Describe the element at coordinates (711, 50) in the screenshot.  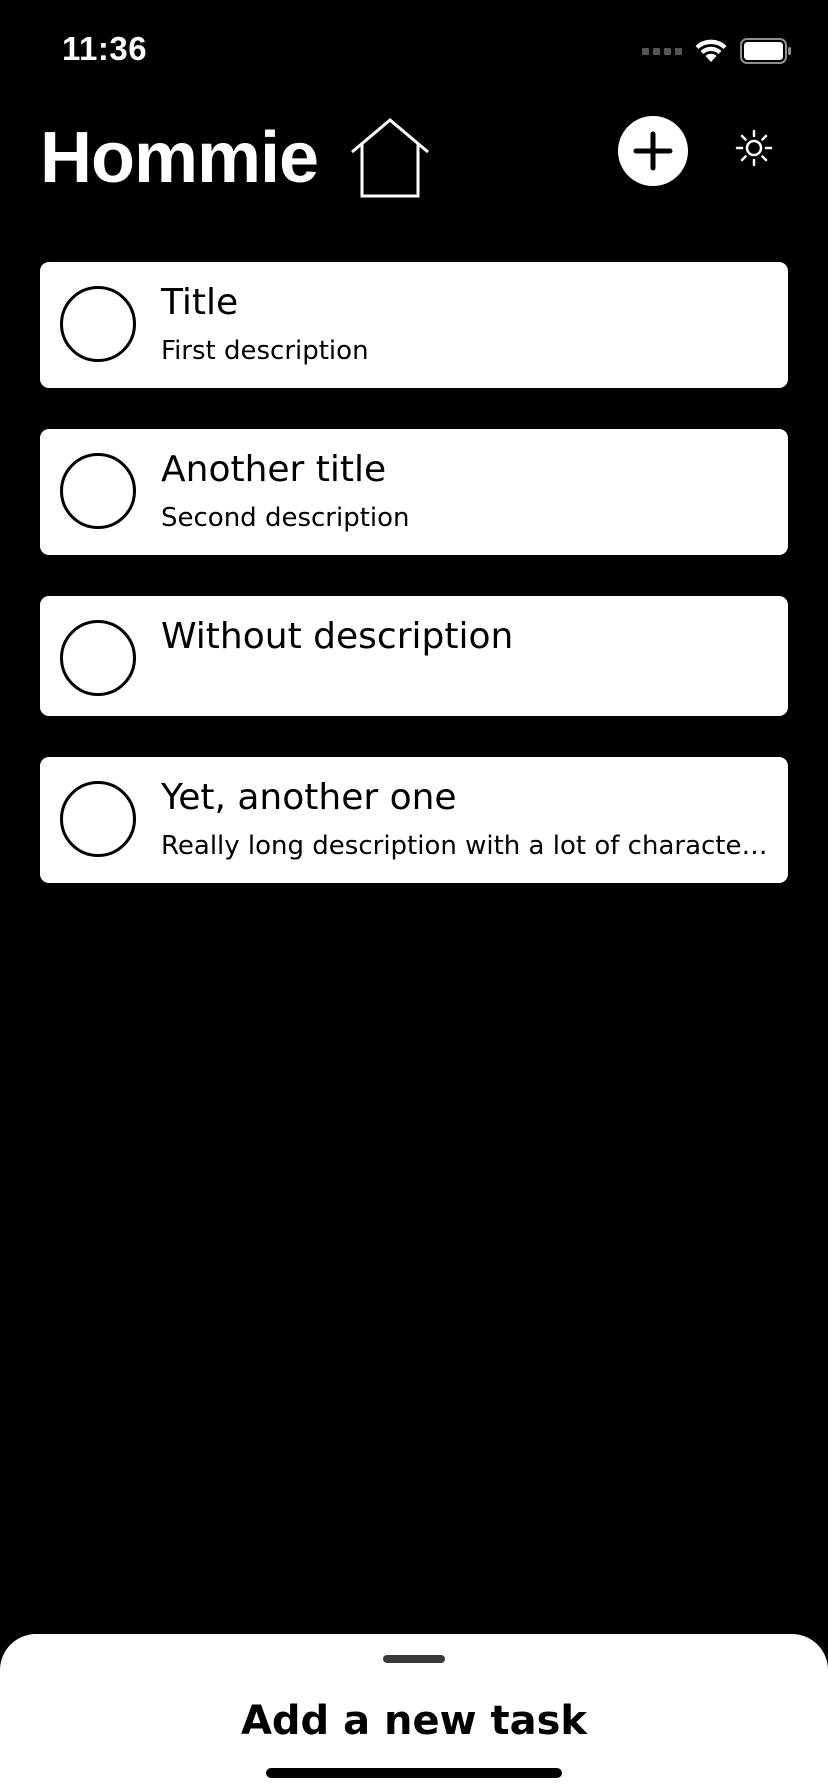
I see `wifi-icon` at that location.